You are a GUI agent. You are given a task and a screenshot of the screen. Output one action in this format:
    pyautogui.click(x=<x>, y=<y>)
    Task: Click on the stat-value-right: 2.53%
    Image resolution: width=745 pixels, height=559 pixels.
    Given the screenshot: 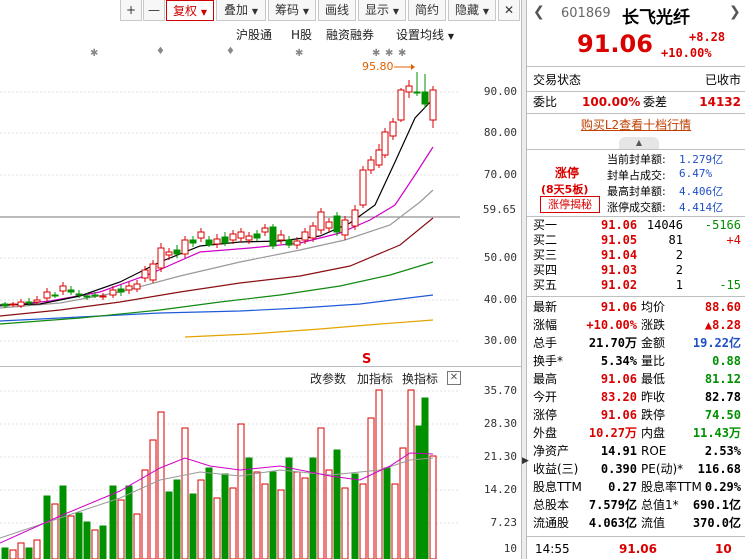 What is the action you would take?
    pyautogui.click(x=722, y=451)
    